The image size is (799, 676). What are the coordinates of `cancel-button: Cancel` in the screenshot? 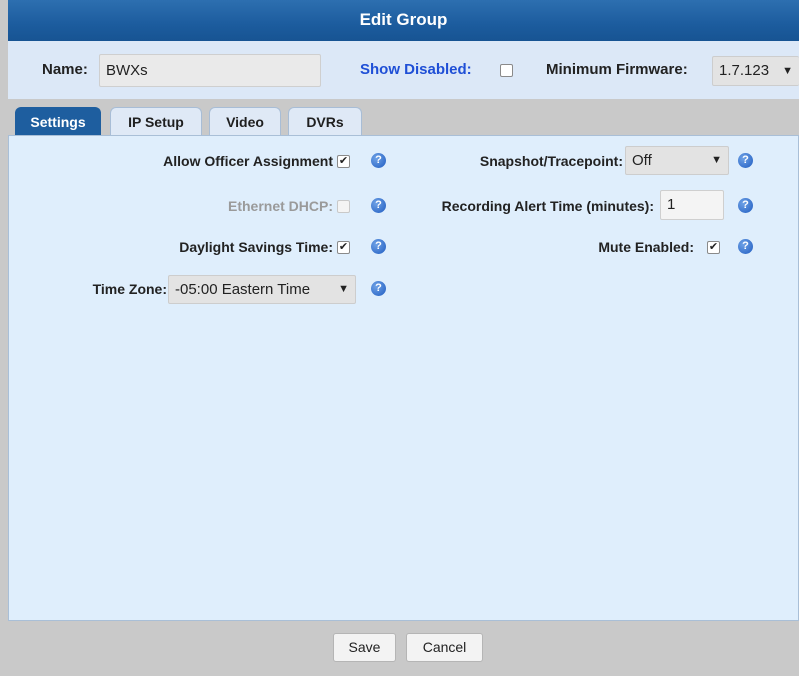 It's located at (444, 647).